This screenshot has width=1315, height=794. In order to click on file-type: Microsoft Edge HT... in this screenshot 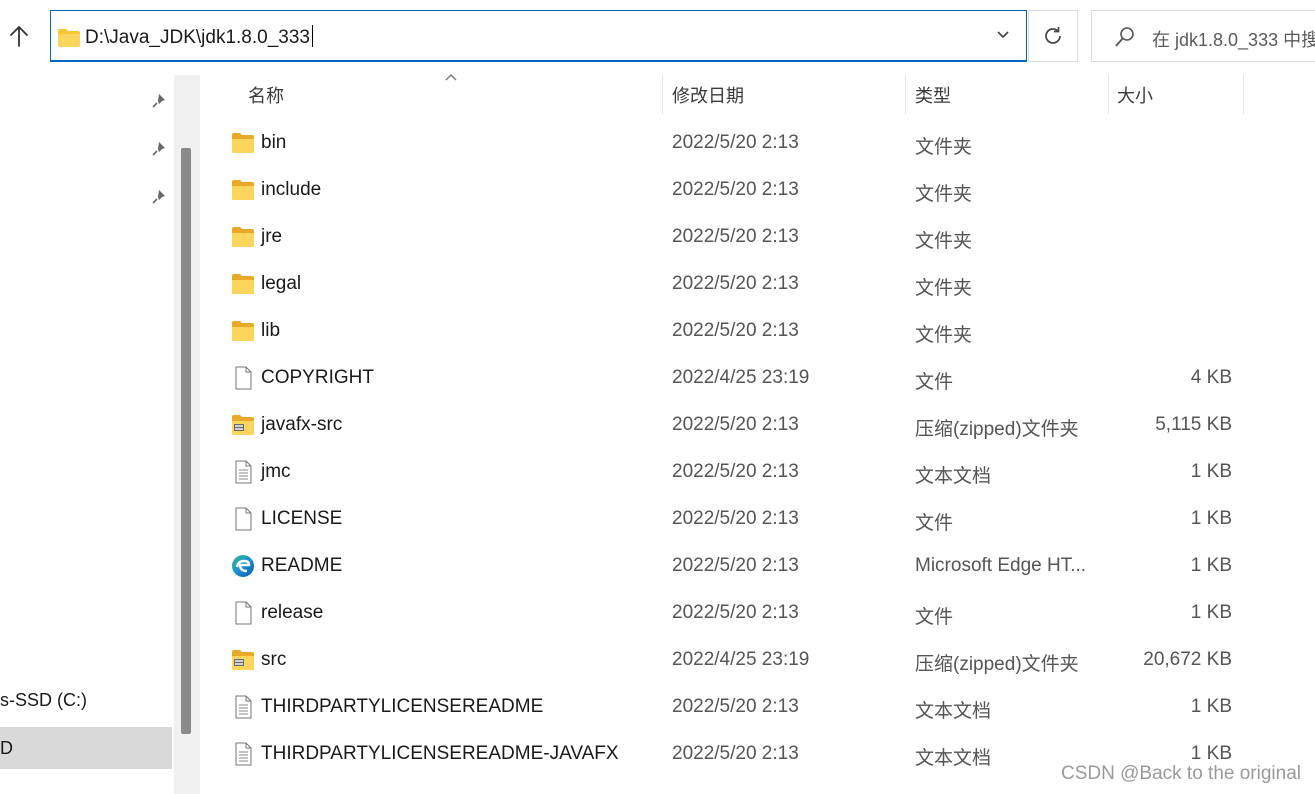, I will do `click(1001, 565)`.